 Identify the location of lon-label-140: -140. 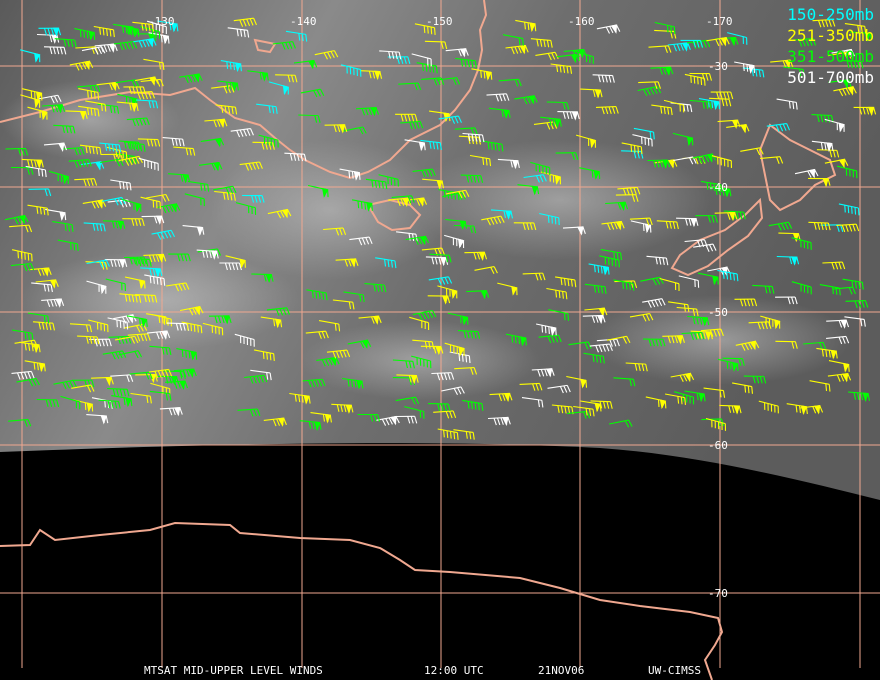
(303, 21).